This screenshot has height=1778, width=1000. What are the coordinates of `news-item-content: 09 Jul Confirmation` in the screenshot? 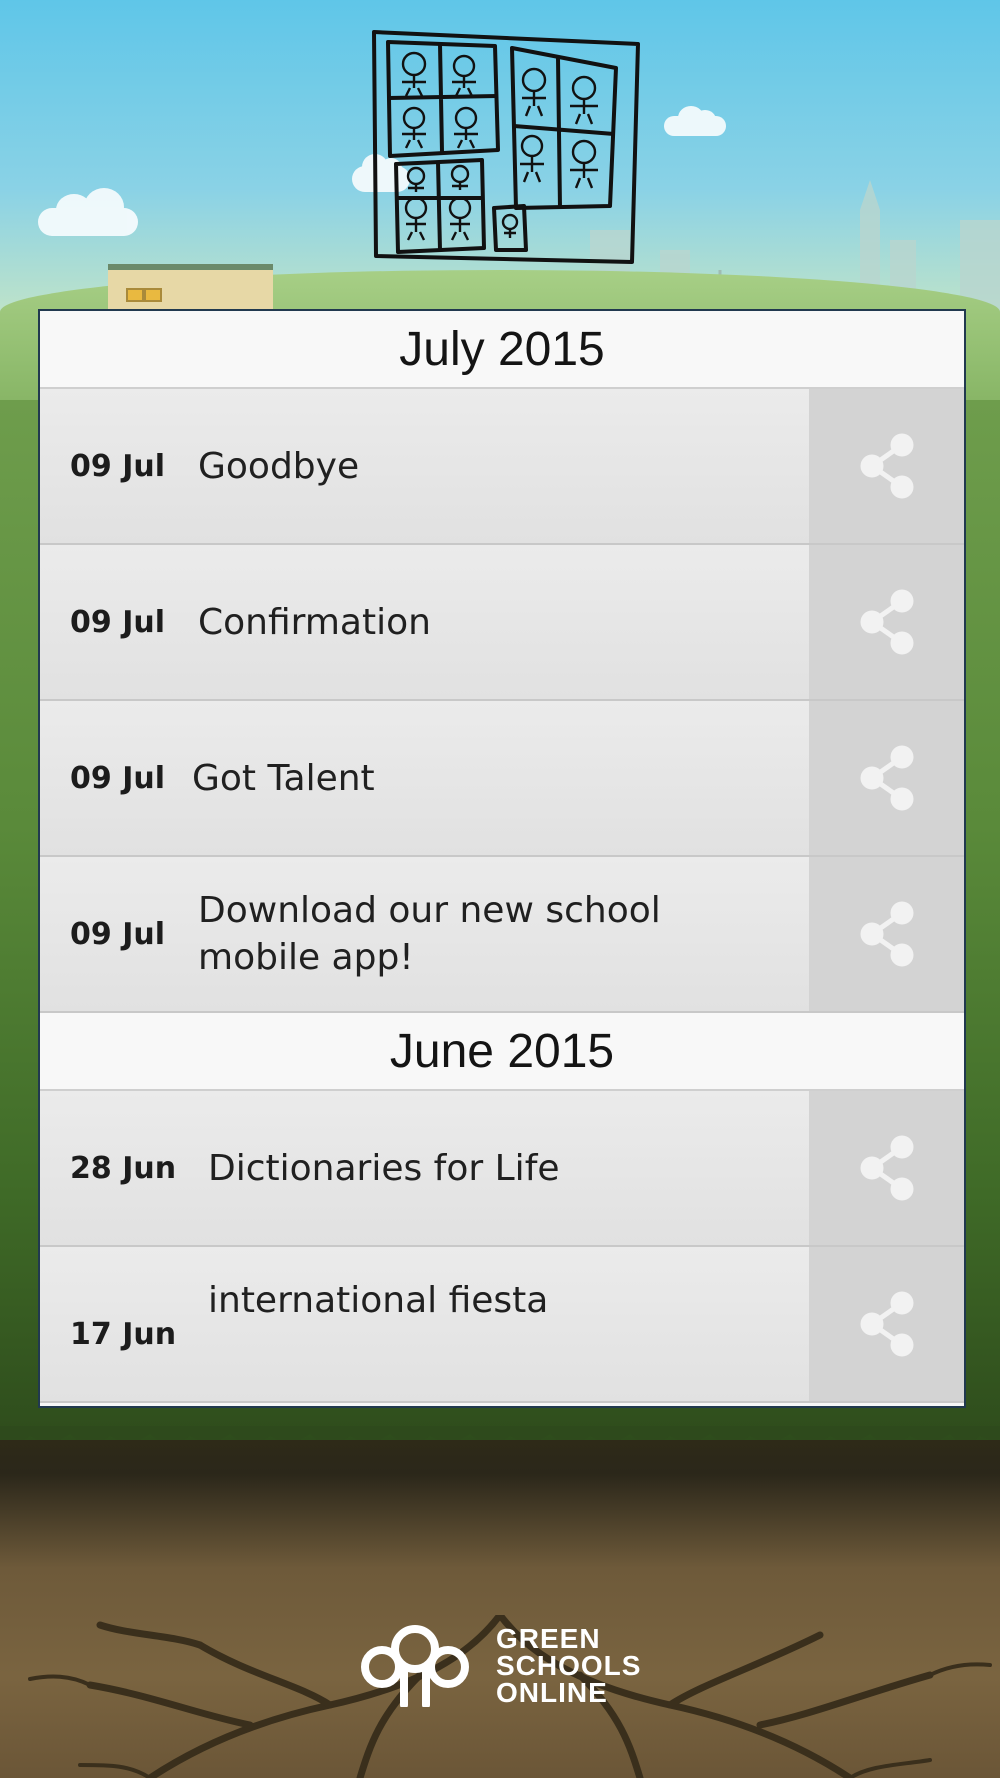 It's located at (424, 622).